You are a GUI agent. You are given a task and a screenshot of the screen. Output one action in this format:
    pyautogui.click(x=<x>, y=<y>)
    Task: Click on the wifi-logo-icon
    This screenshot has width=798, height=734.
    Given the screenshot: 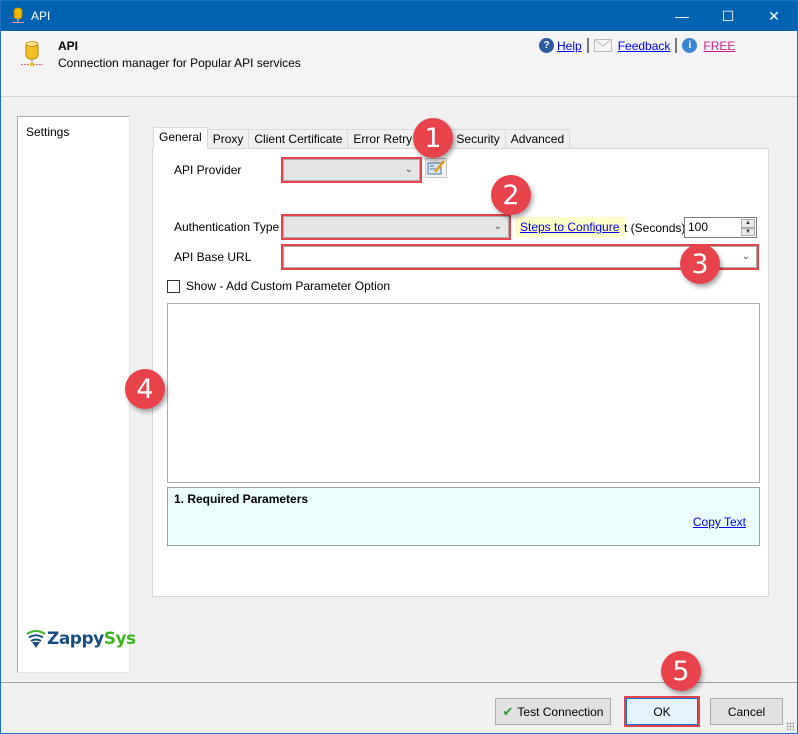 What is the action you would take?
    pyautogui.click(x=36, y=639)
    